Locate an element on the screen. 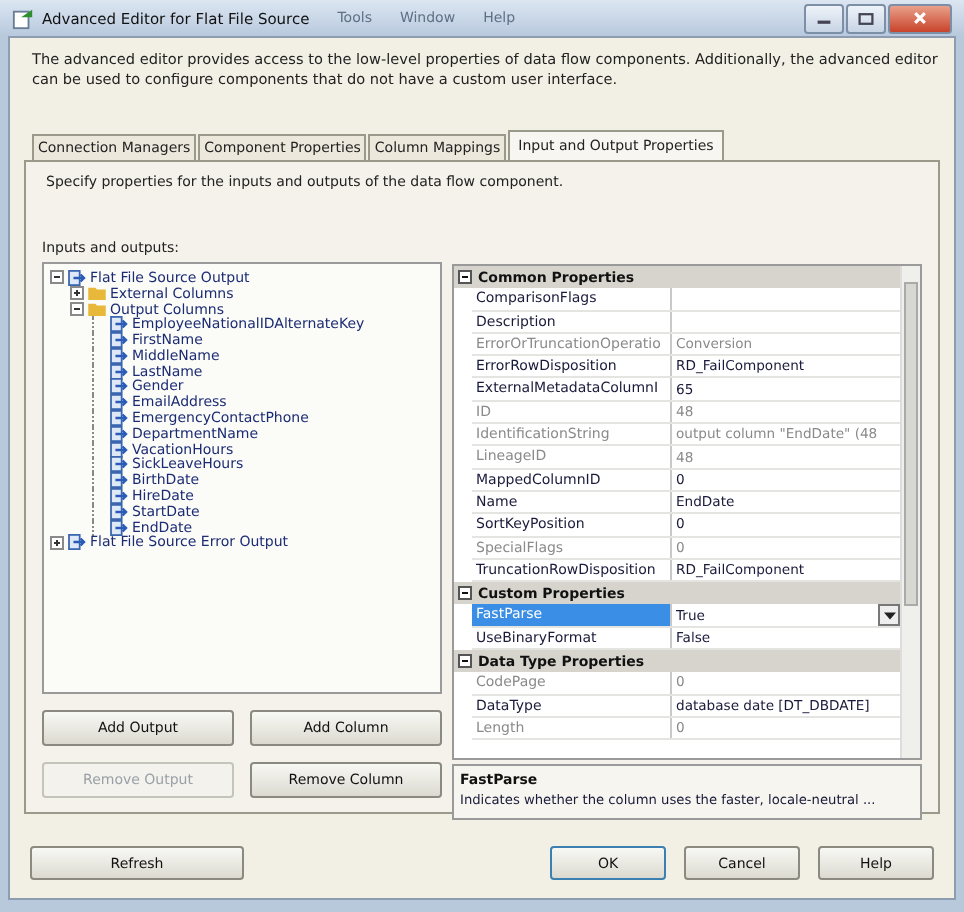 The width and height of the screenshot is (964, 912). window-icon is located at coordinates (23, 18).